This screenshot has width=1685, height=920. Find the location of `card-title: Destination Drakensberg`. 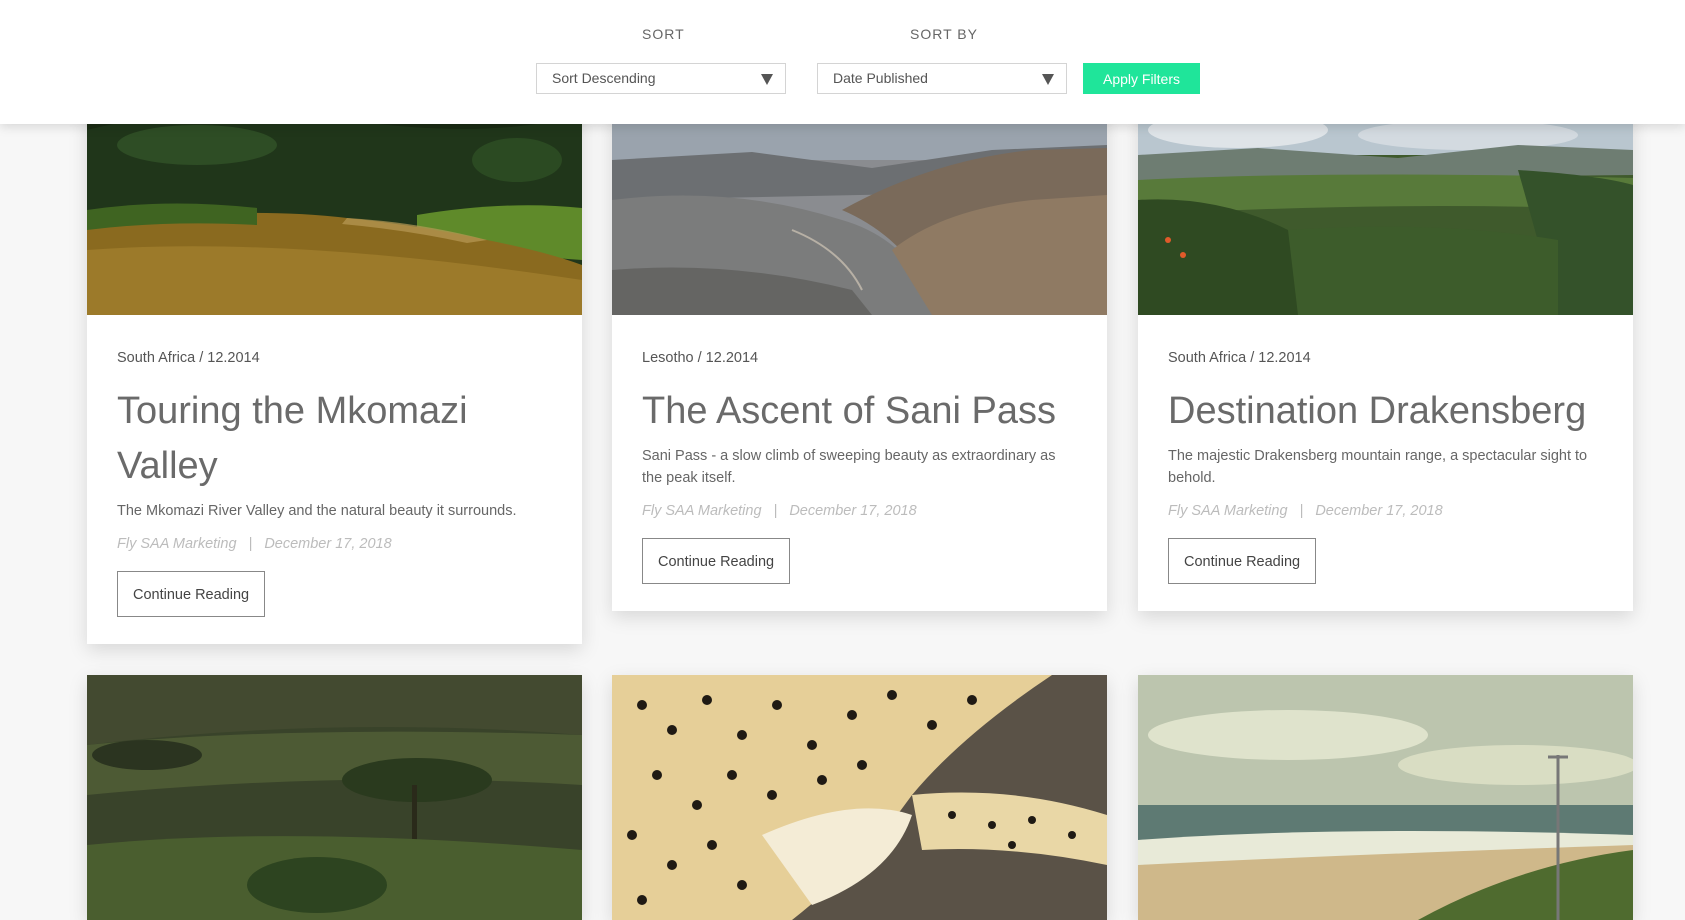

card-title: Destination Drakensberg is located at coordinates (1385, 411).